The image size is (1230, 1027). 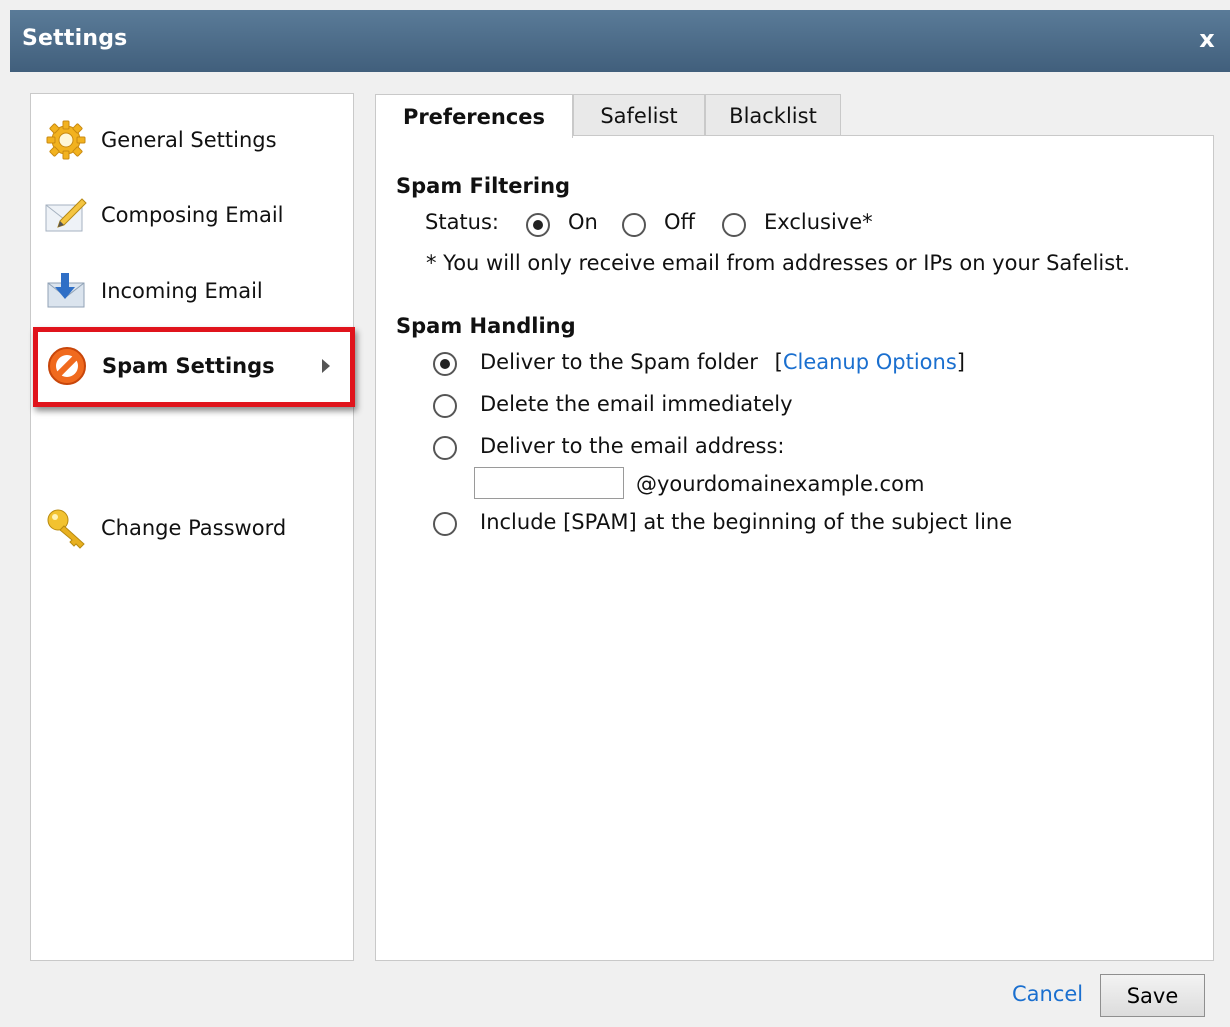 I want to click on tab-blacklist: Blacklist, so click(x=773, y=115).